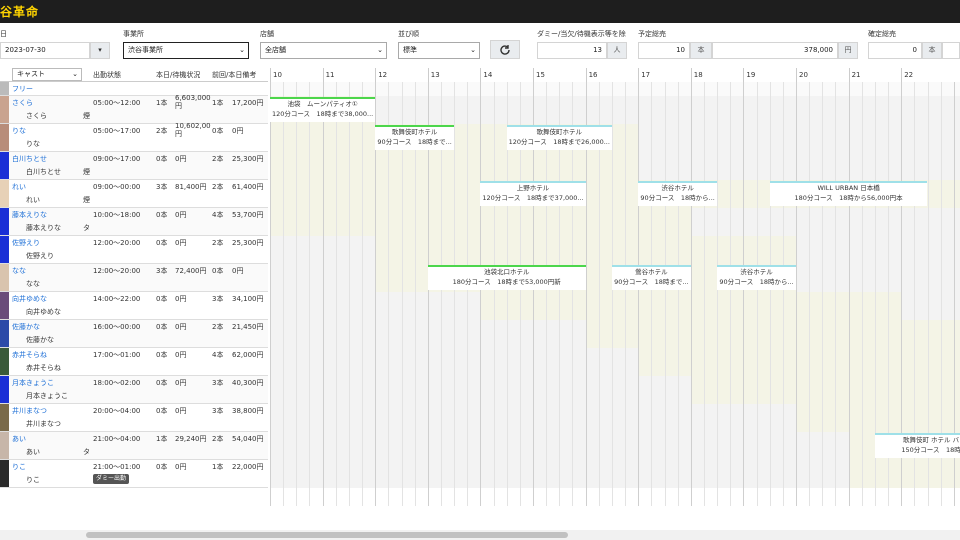 The image size is (960, 540). I want to click on cast-row: 白川ちとせ 白川ちとせ煙 09:00〜17:00 0本 0円 2本 25,300円, so click(134, 166).